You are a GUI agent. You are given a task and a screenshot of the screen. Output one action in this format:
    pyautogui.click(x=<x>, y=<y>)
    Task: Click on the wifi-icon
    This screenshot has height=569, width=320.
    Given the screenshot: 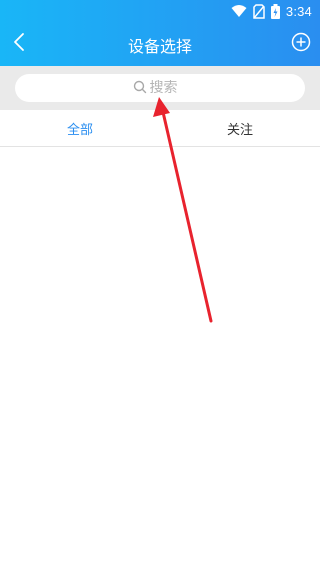 What is the action you would take?
    pyautogui.click(x=239, y=11)
    